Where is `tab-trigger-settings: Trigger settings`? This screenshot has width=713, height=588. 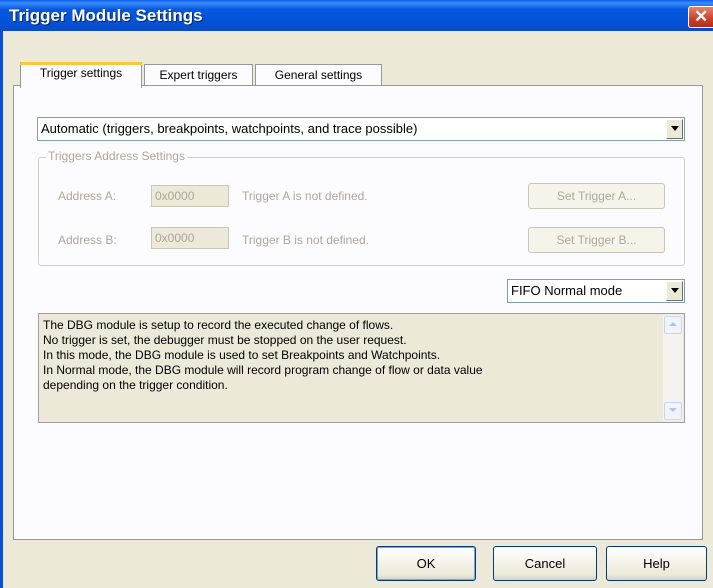 tab-trigger-settings: Trigger settings is located at coordinates (81, 75).